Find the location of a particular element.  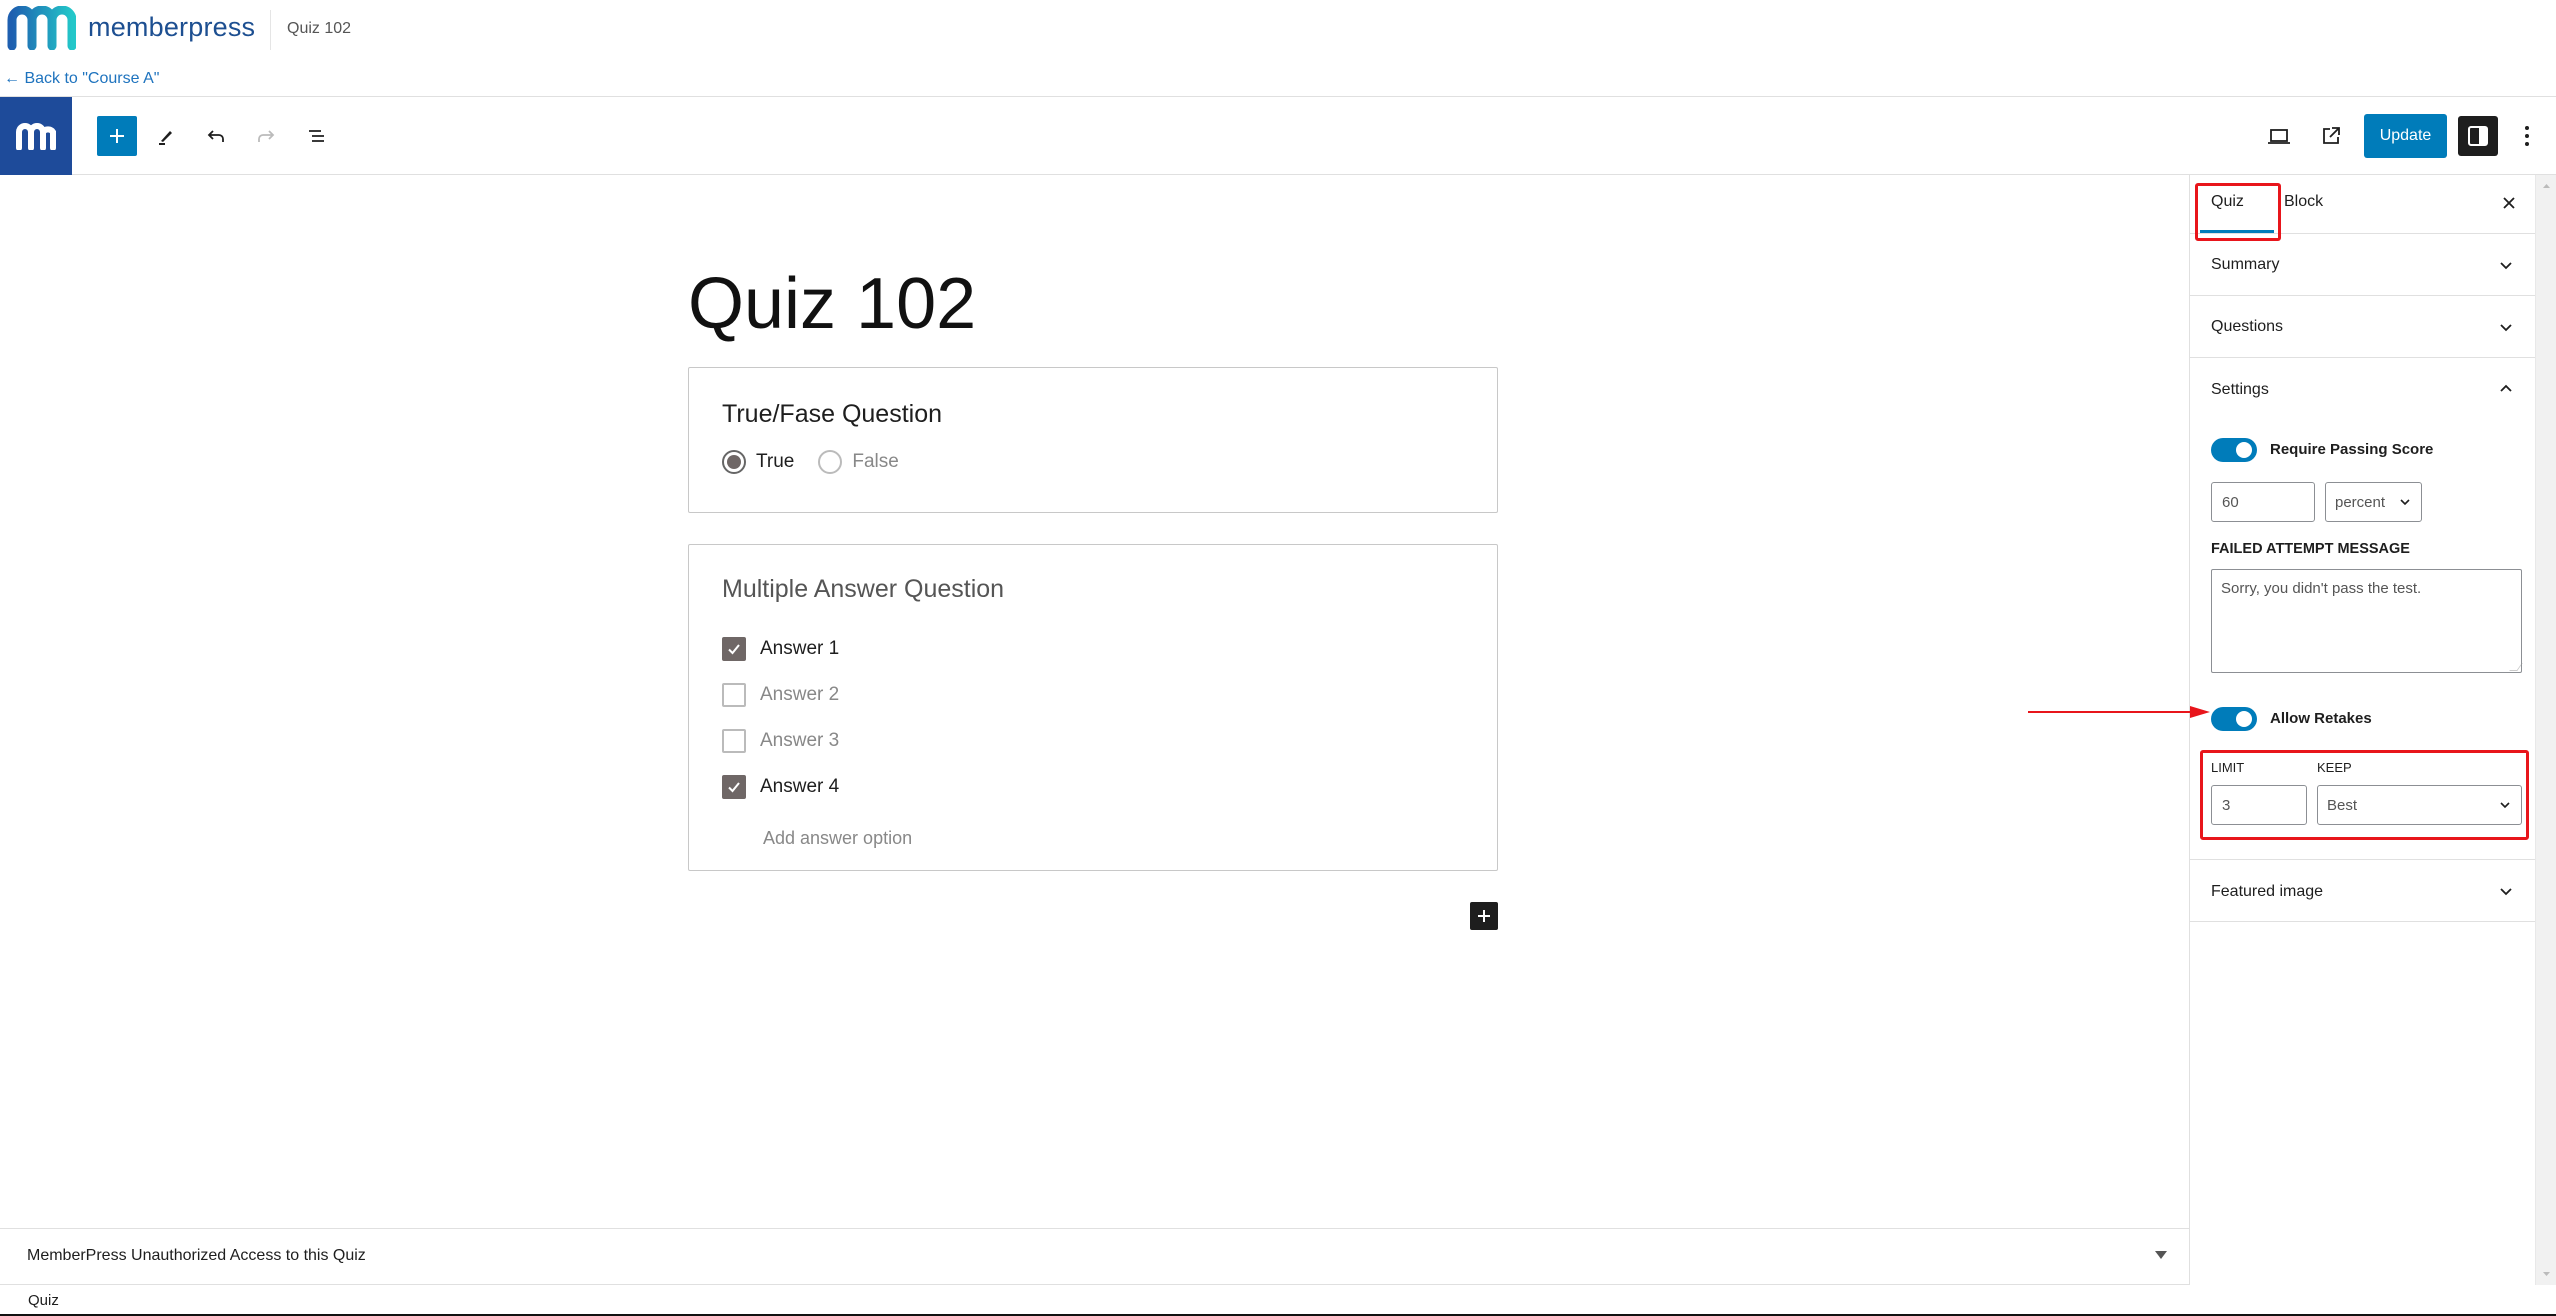

chevron-up-icon is located at coordinates (2506, 389).